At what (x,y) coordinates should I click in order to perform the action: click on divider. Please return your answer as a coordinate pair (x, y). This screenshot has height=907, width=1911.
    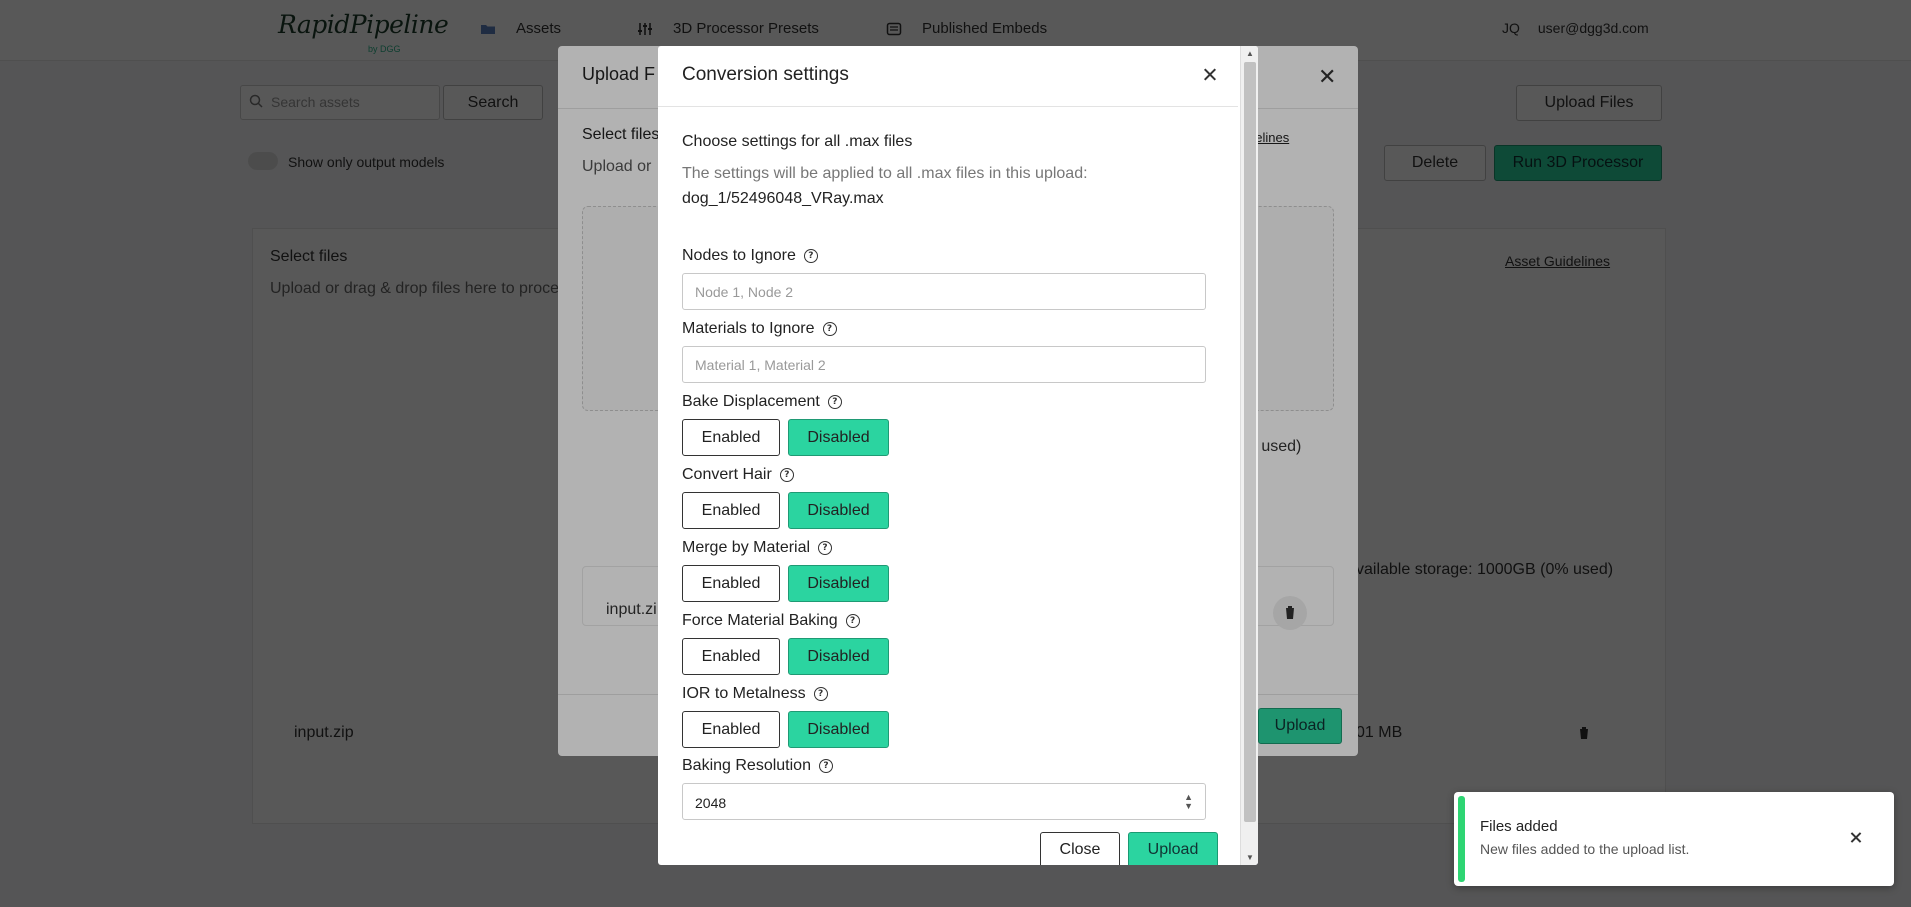
    Looking at the image, I should click on (948, 106).